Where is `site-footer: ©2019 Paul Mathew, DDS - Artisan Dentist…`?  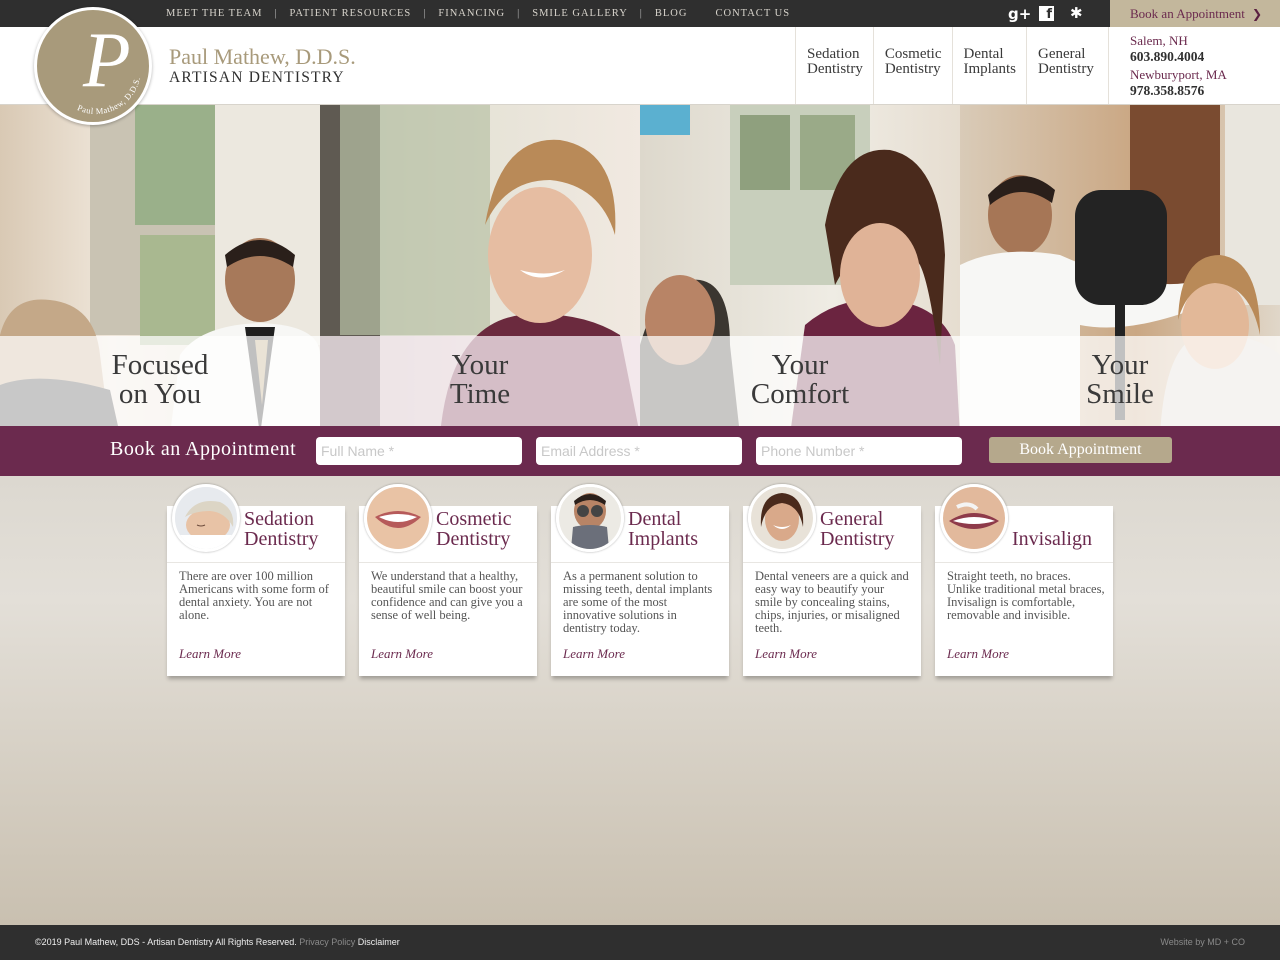
site-footer: ©2019 Paul Mathew, DDS - Artisan Dentist… is located at coordinates (640, 942).